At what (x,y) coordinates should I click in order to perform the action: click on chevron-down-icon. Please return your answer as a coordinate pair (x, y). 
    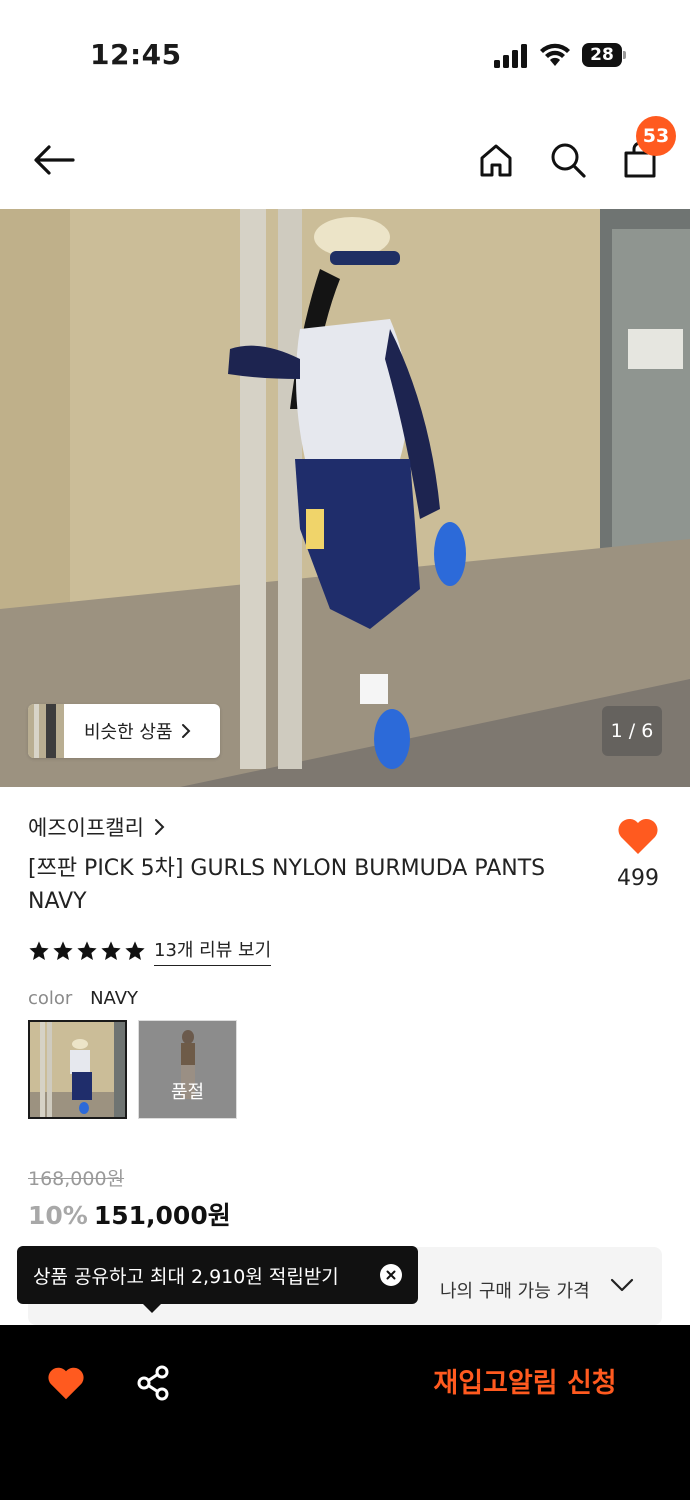
    Looking at the image, I should click on (622, 1285).